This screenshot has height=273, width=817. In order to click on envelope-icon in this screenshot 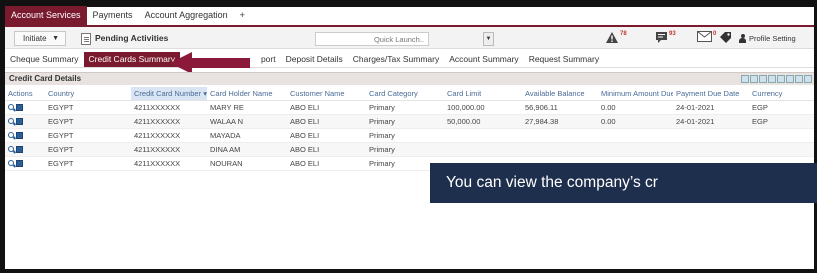, I will do `click(704, 36)`.